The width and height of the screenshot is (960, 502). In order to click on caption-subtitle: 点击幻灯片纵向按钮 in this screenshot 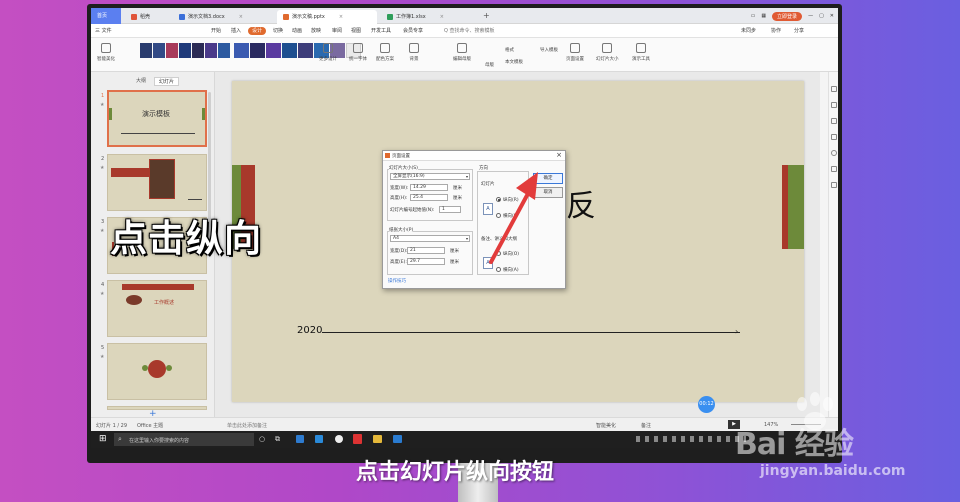, I will do `click(455, 472)`.